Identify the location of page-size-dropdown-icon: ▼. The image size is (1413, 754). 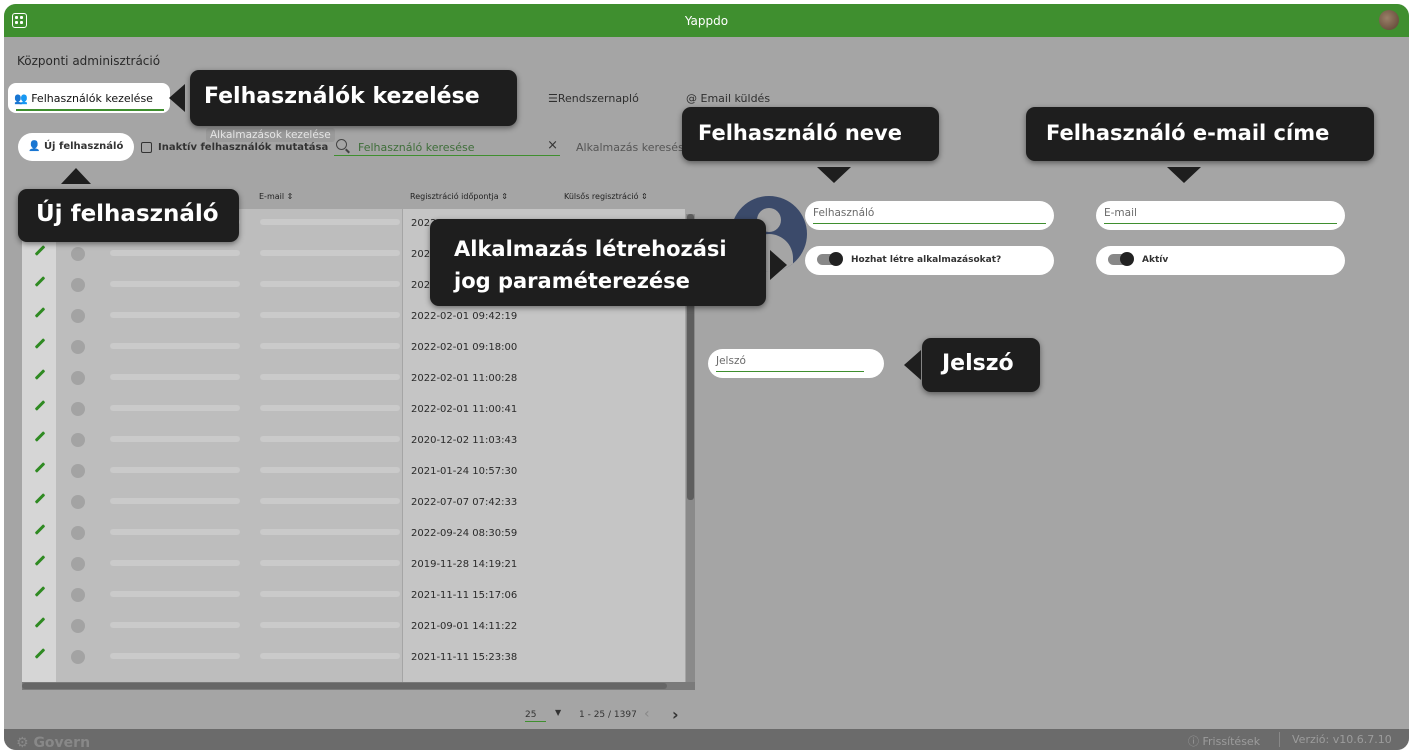
(558, 712).